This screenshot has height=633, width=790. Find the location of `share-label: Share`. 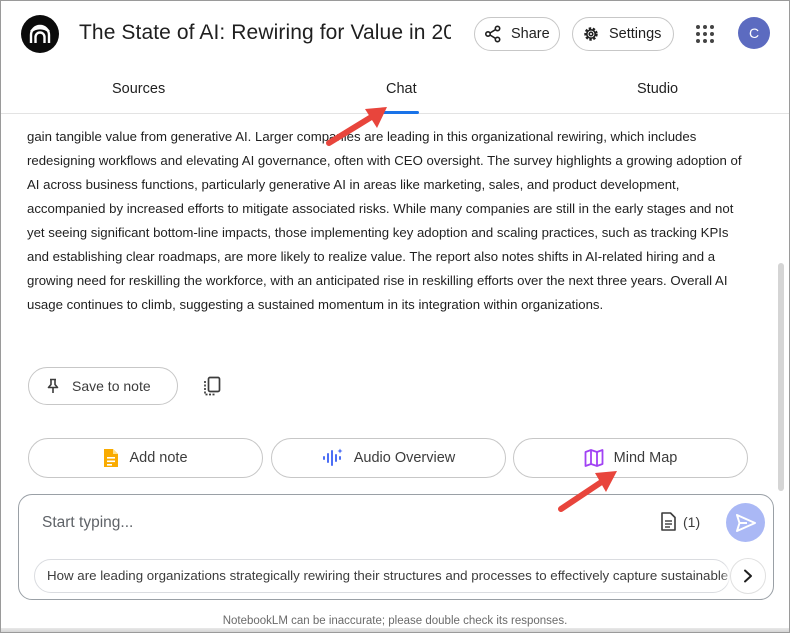

share-label: Share is located at coordinates (530, 34).